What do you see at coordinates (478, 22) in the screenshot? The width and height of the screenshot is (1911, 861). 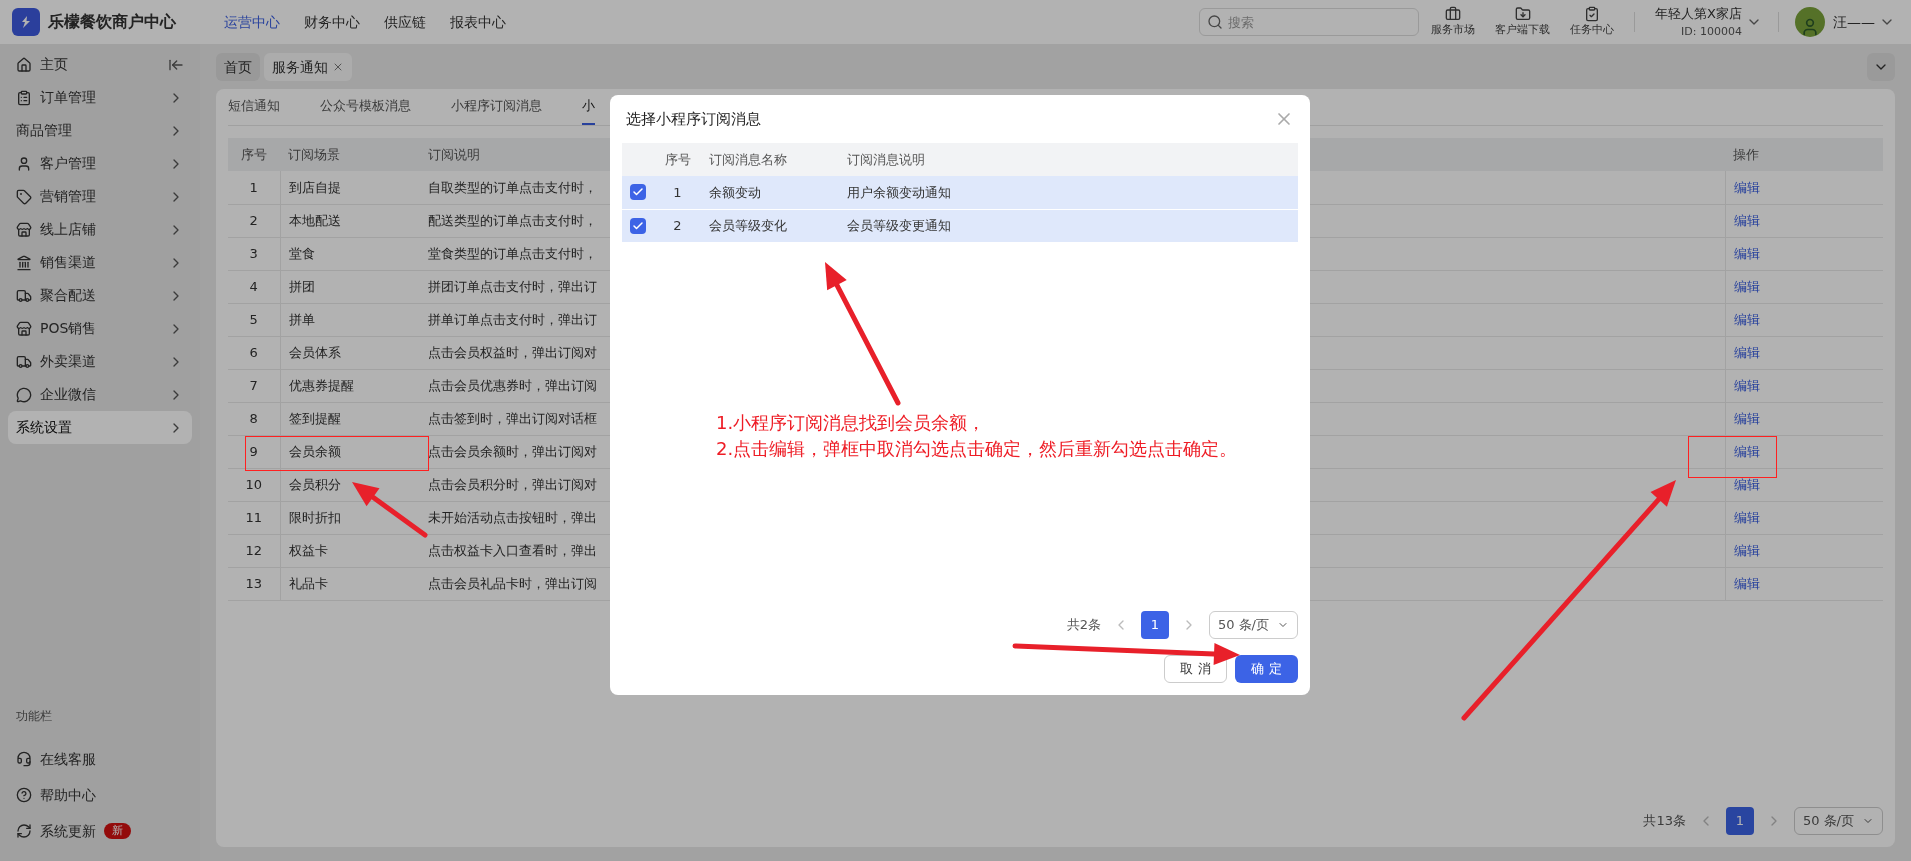 I see `nav-tab: 报表中心` at bounding box center [478, 22].